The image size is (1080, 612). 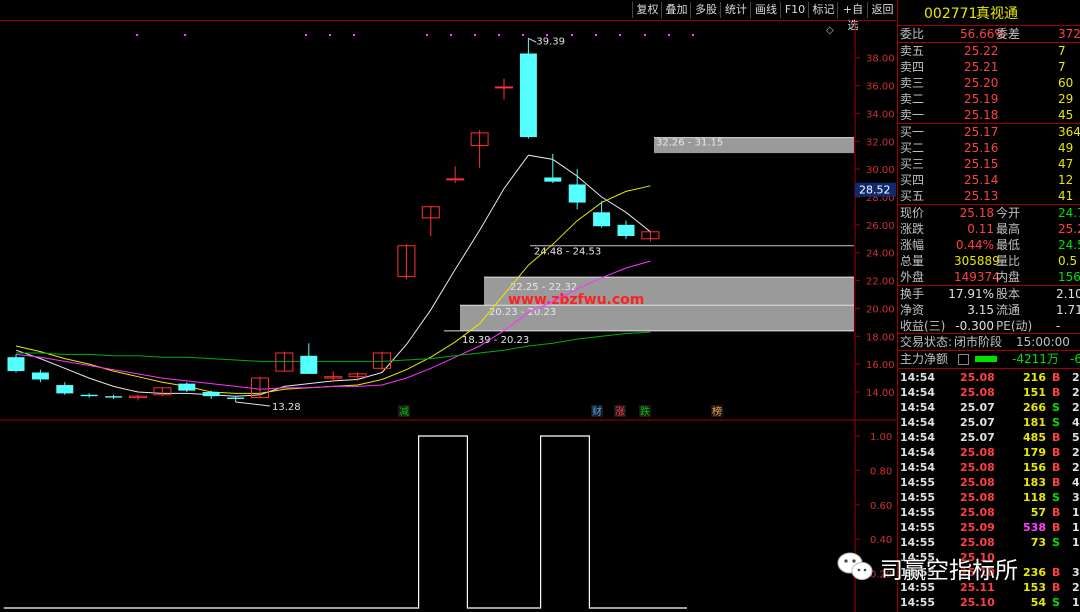 What do you see at coordinates (881, 437) in the screenshot?
I see `indicator-axis-label: 1.00` at bounding box center [881, 437].